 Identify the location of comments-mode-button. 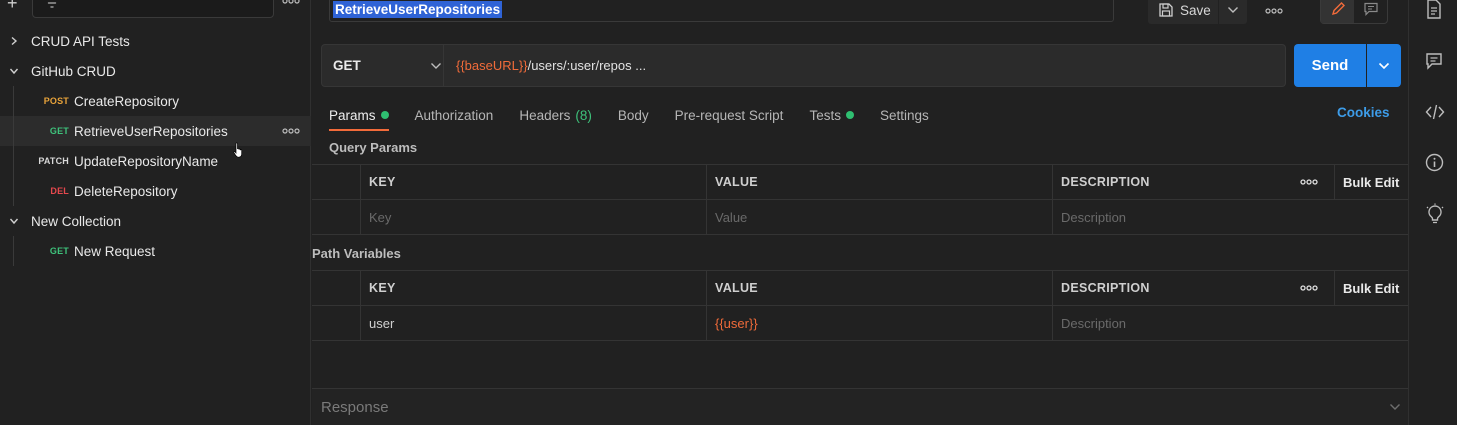
(1370, 11).